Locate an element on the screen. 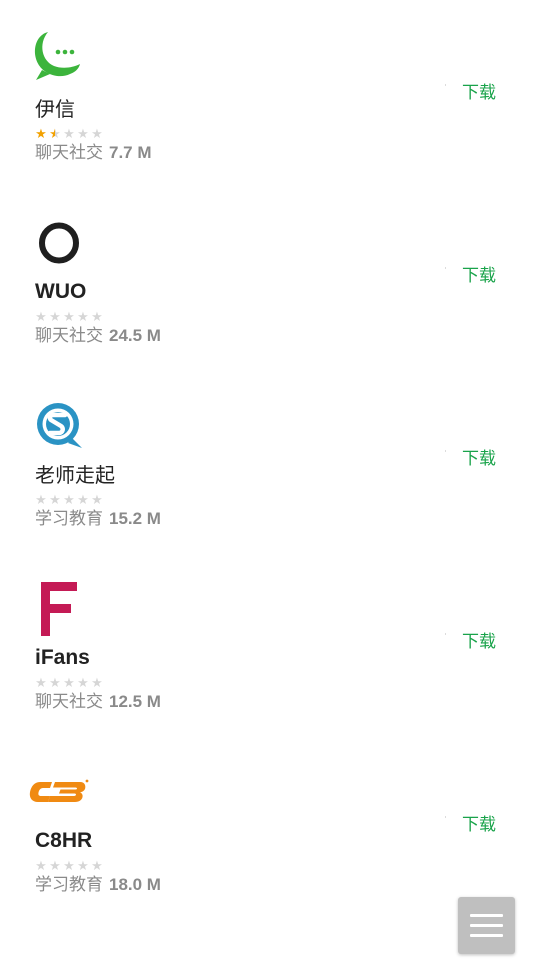 This screenshot has width=540, height=960. app-name: iFans is located at coordinates (62, 658).